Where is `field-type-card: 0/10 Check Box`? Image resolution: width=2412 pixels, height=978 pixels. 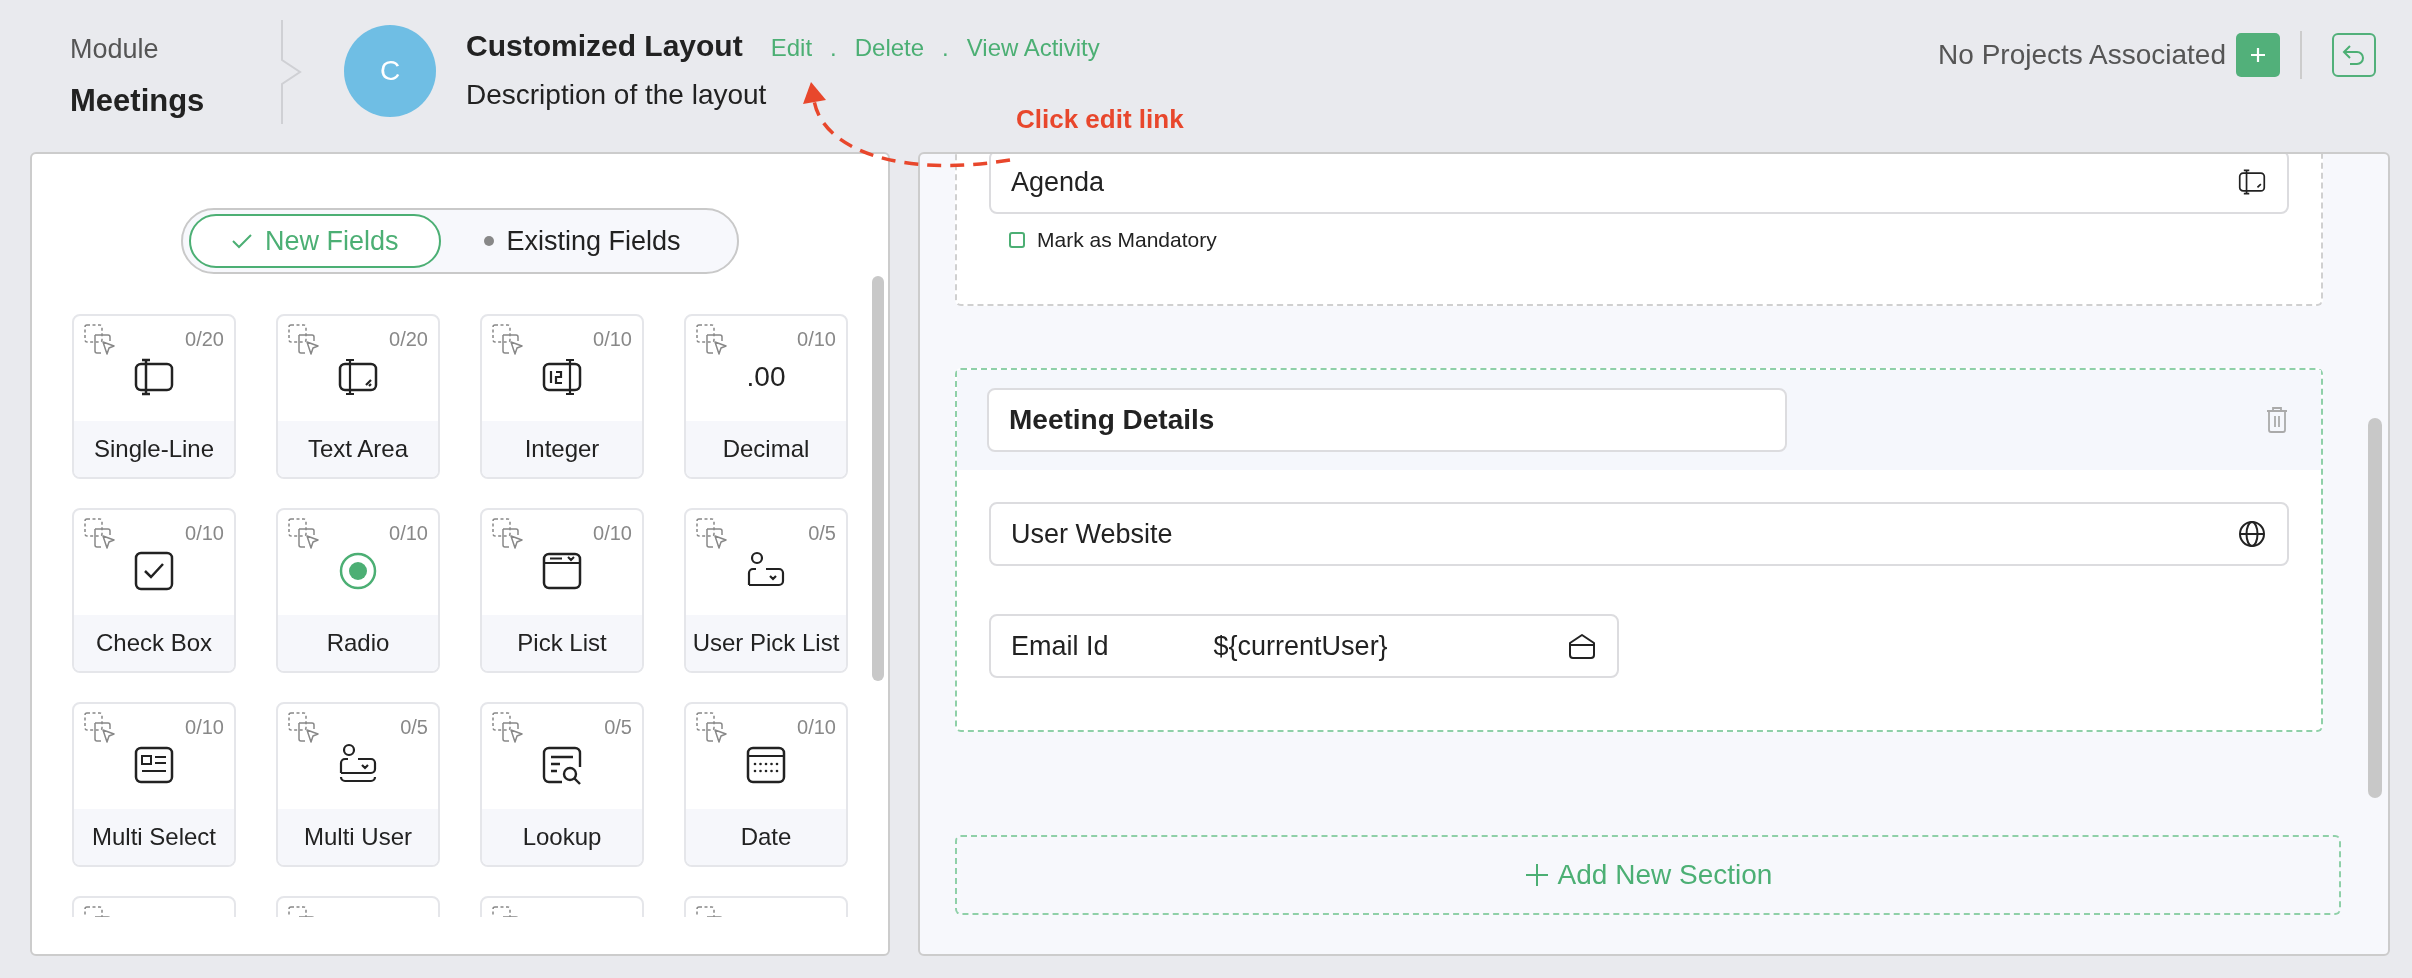
field-type-card: 0/10 Check Box is located at coordinates (154, 590).